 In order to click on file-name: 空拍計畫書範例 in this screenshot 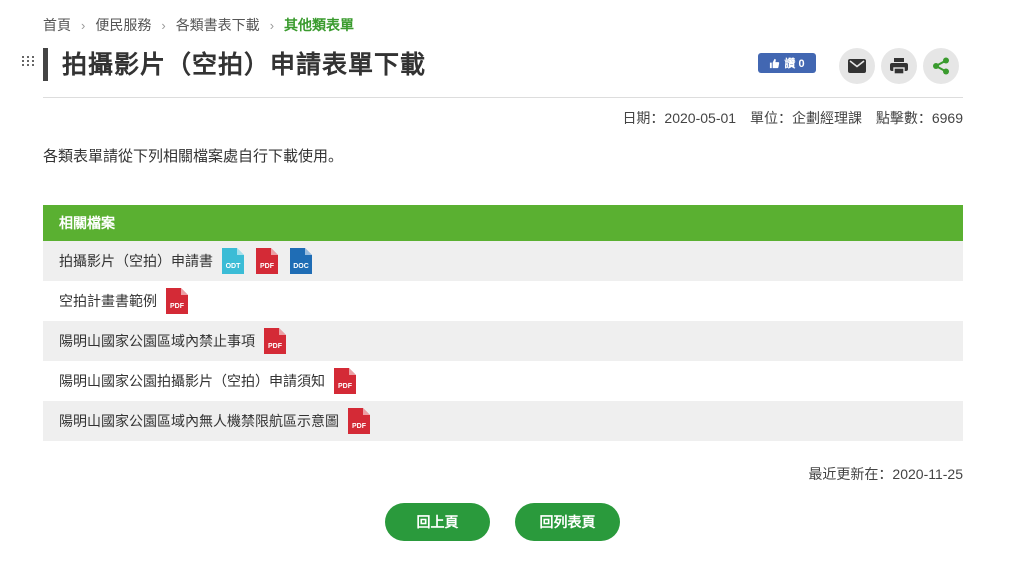, I will do `click(108, 301)`.